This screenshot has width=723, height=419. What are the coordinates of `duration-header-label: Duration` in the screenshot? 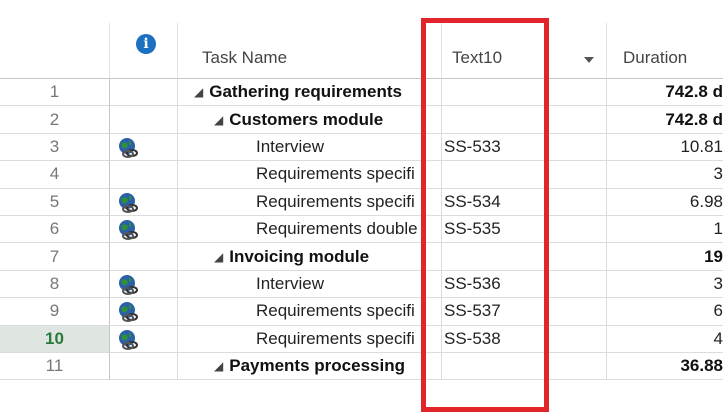 It's located at (655, 57).